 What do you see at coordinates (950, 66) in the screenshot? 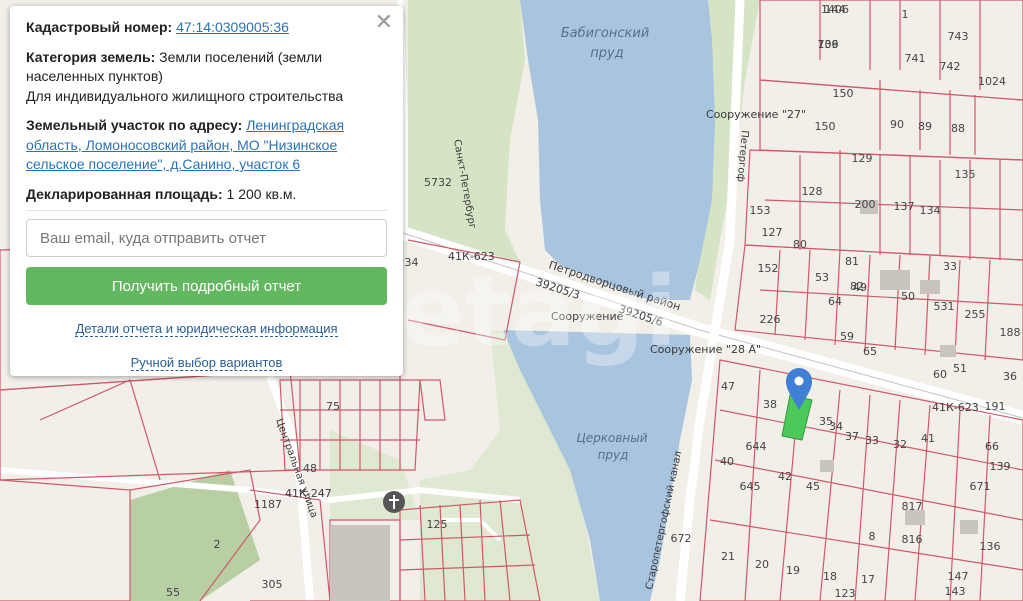
I see `plot-number: 742` at bounding box center [950, 66].